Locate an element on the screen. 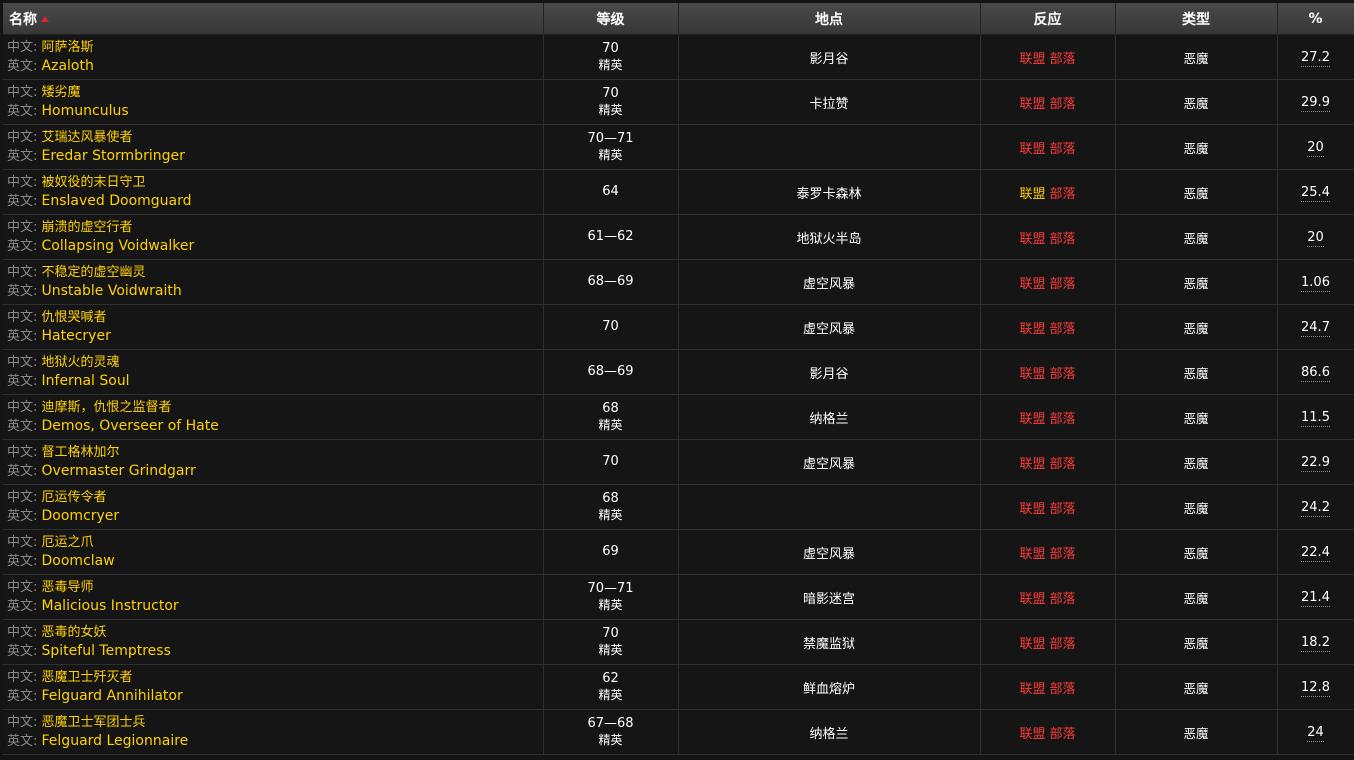 The image size is (1354, 760). drop-percent-value: 22.4 is located at coordinates (1315, 553).